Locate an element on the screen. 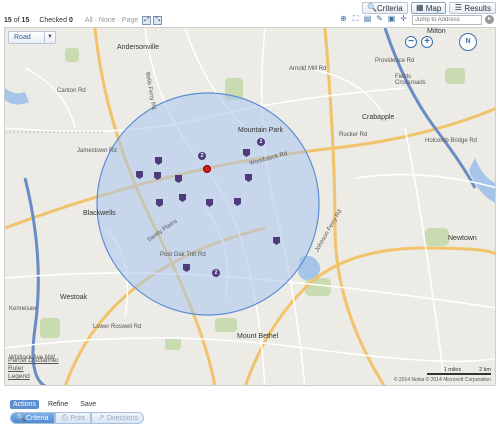  view-tabs: 🔍 Criteria ▦ Map ☰ Results is located at coordinates (428, 8).